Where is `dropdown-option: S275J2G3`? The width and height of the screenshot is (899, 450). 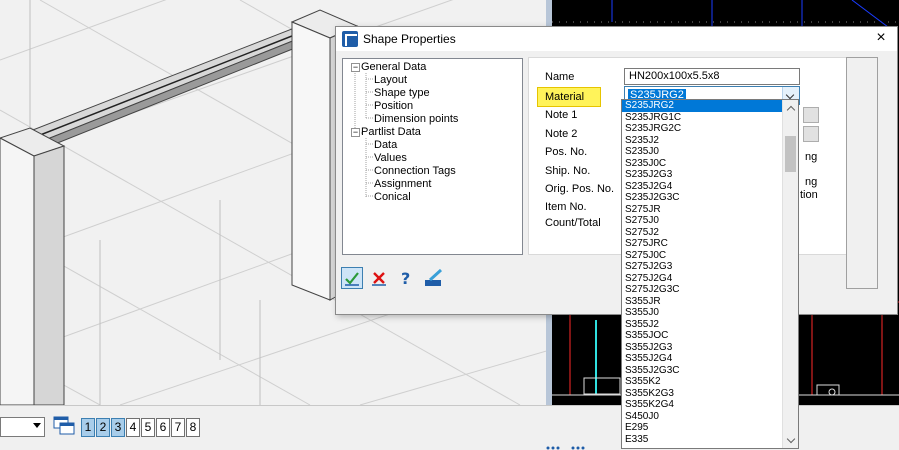
dropdown-option: S275J2G3 is located at coordinates (702, 267).